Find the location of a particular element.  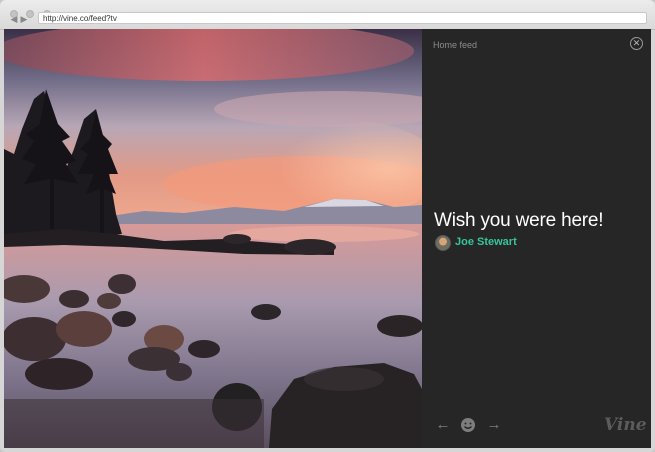

smiley-icon is located at coordinates (468, 425).